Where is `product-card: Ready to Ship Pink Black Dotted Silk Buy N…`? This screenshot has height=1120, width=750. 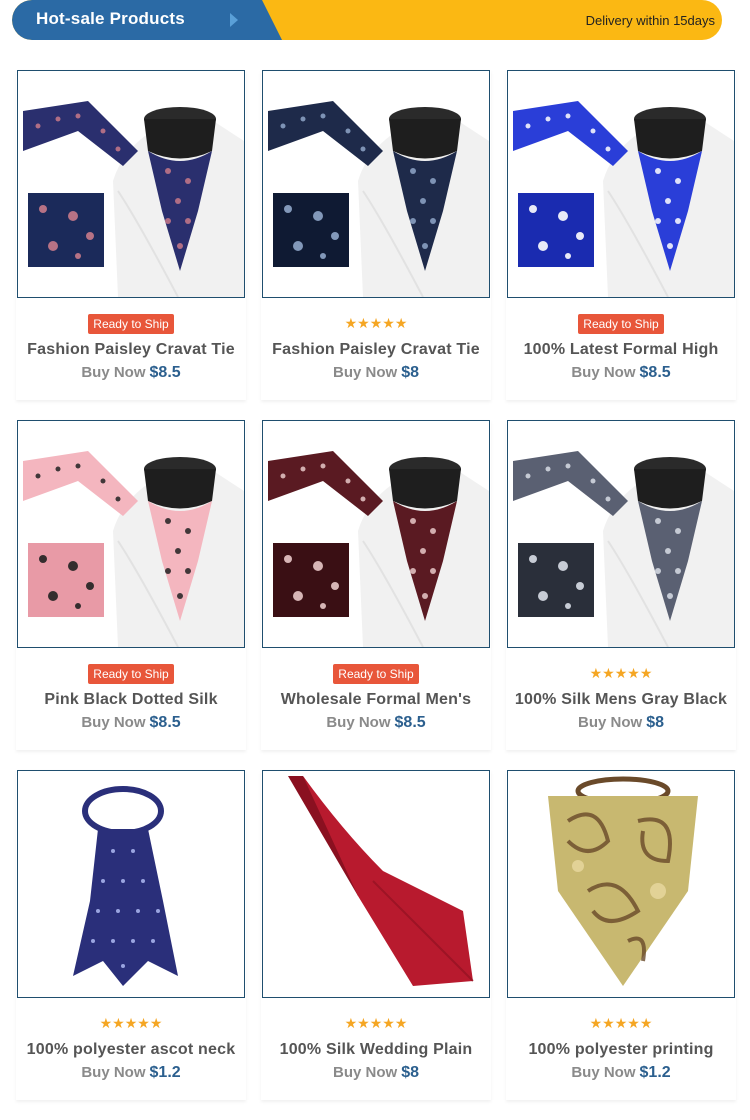
product-card: Ready to Ship Pink Black Dotted Silk Buy N… is located at coordinates (131, 585).